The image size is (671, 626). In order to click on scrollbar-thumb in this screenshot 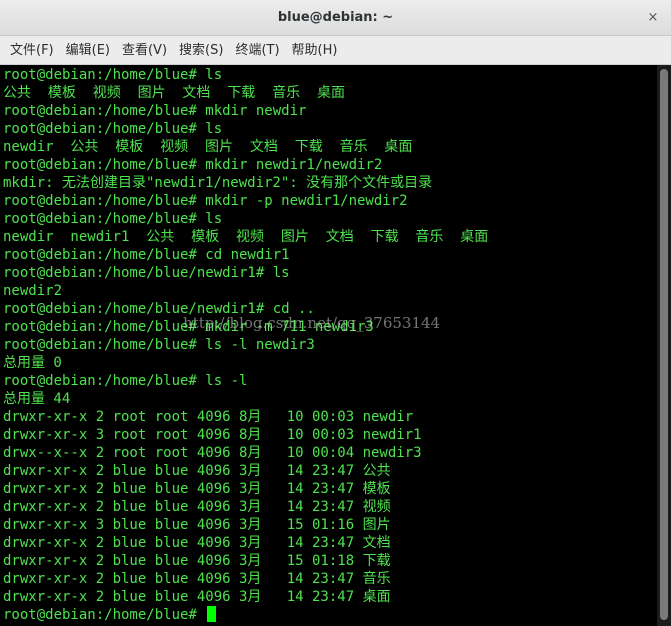, I will do `click(664, 344)`.